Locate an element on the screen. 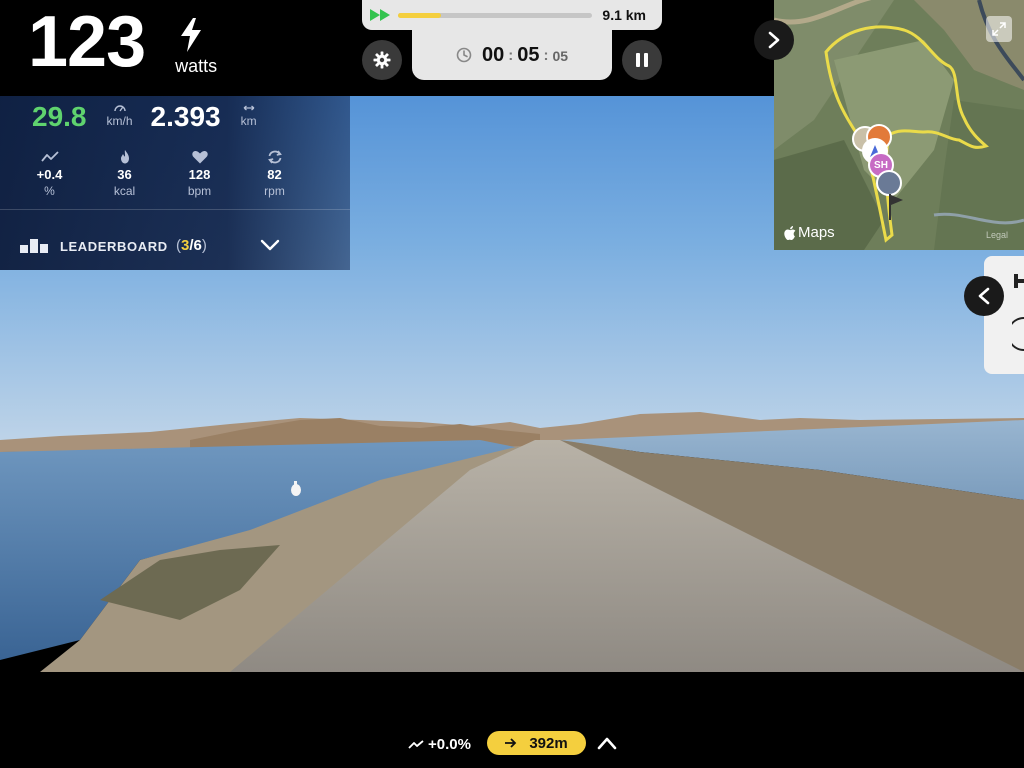 The image size is (1024, 768). map-expand-button is located at coordinates (999, 29).